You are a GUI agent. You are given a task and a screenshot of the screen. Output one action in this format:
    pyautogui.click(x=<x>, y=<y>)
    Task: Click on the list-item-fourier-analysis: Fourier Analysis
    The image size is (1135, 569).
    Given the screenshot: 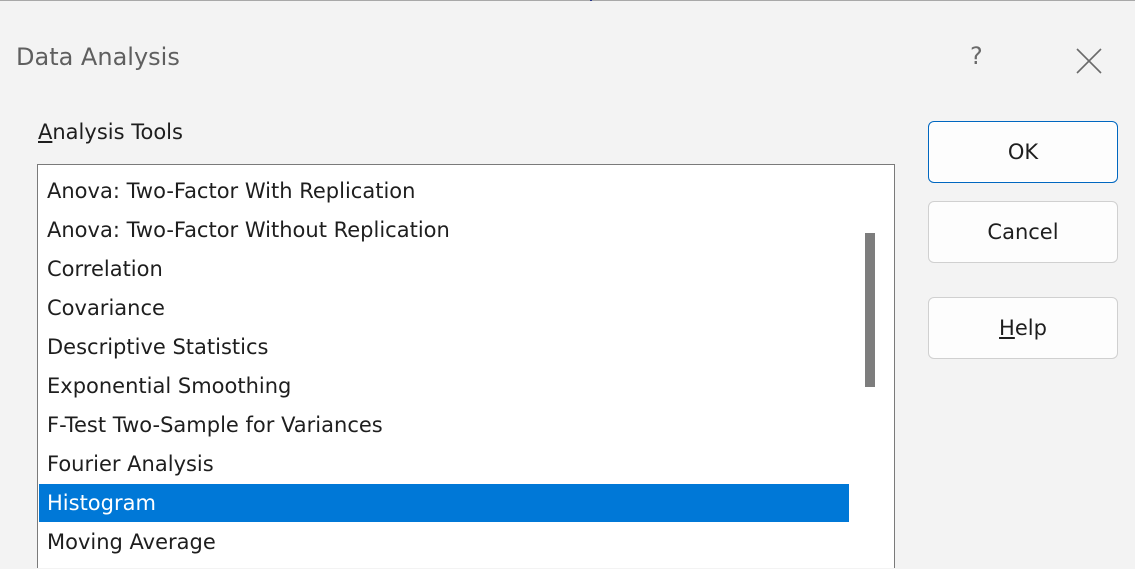 What is the action you would take?
    pyautogui.click(x=444, y=464)
    